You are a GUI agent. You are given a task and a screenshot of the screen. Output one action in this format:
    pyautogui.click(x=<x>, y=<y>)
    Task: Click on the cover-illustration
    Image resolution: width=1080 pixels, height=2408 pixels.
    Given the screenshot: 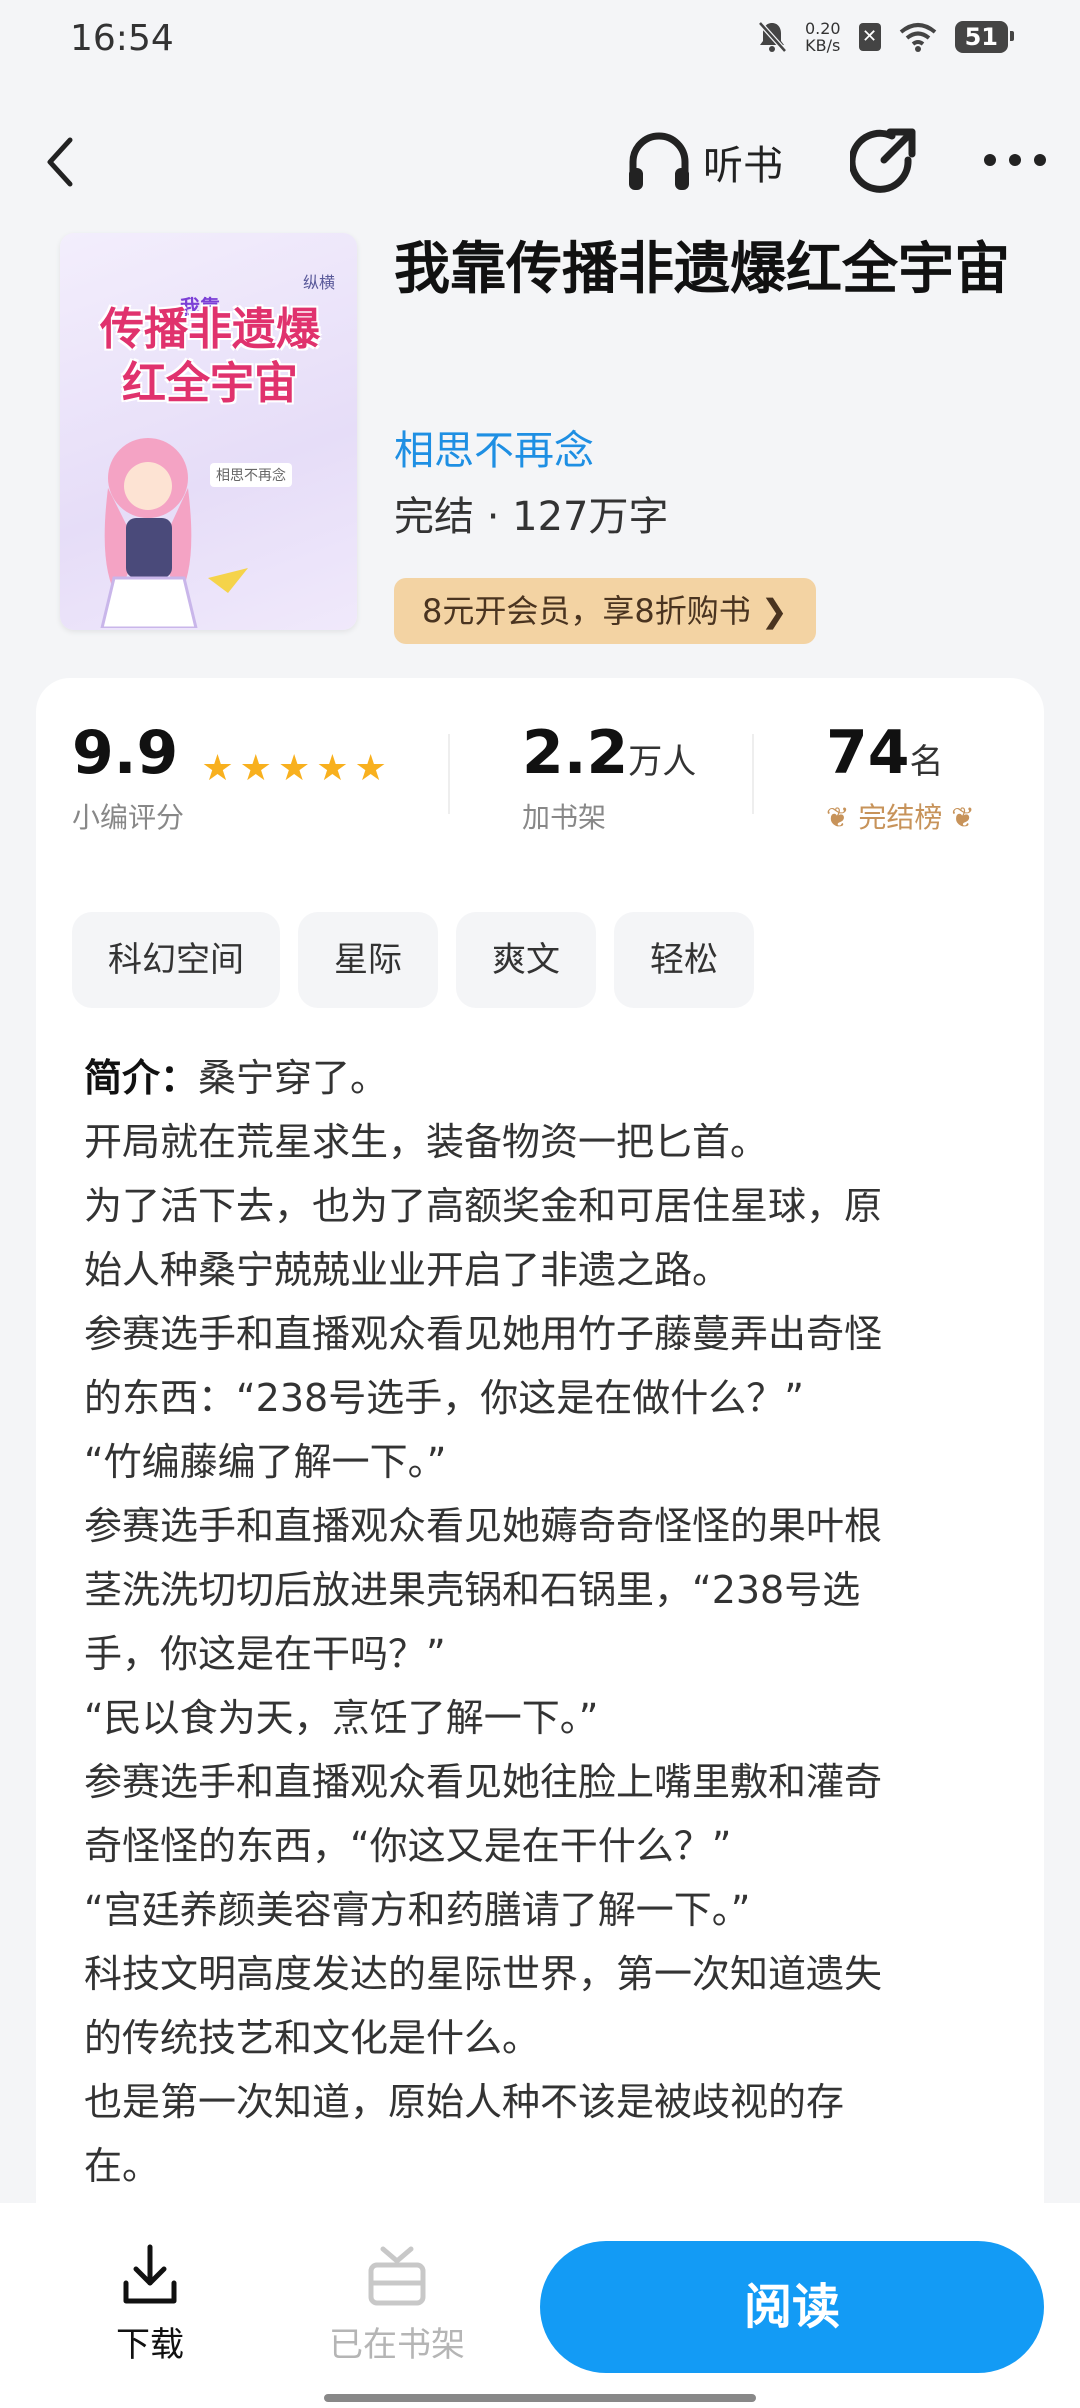 What is the action you would take?
    pyautogui.click(x=174, y=533)
    